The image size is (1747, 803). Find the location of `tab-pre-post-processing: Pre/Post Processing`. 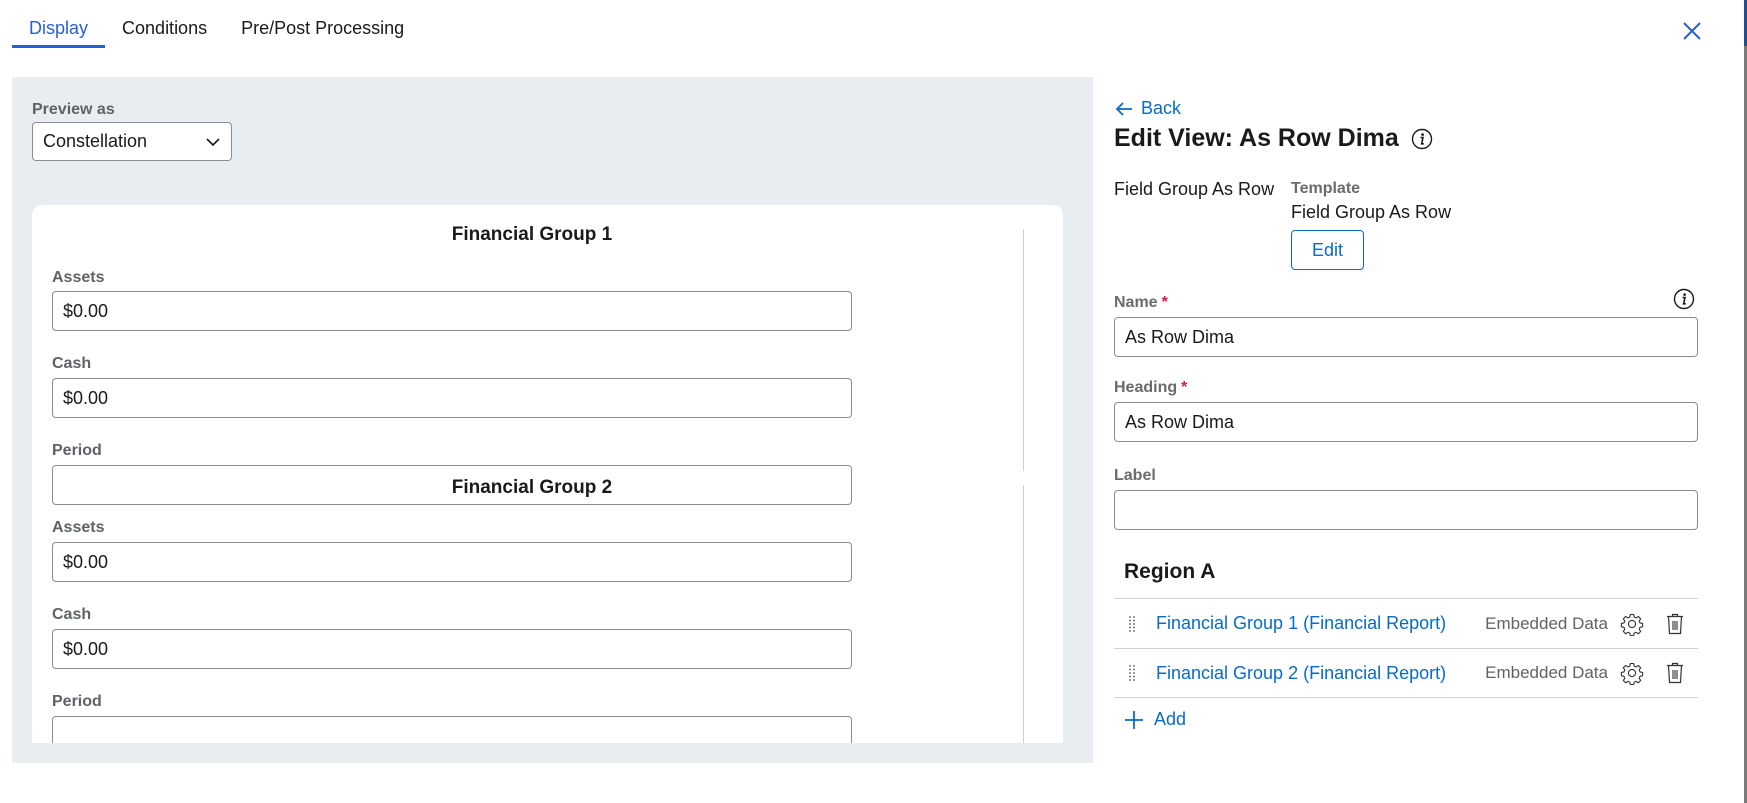

tab-pre-post-processing: Pre/Post Processing is located at coordinates (322, 31).